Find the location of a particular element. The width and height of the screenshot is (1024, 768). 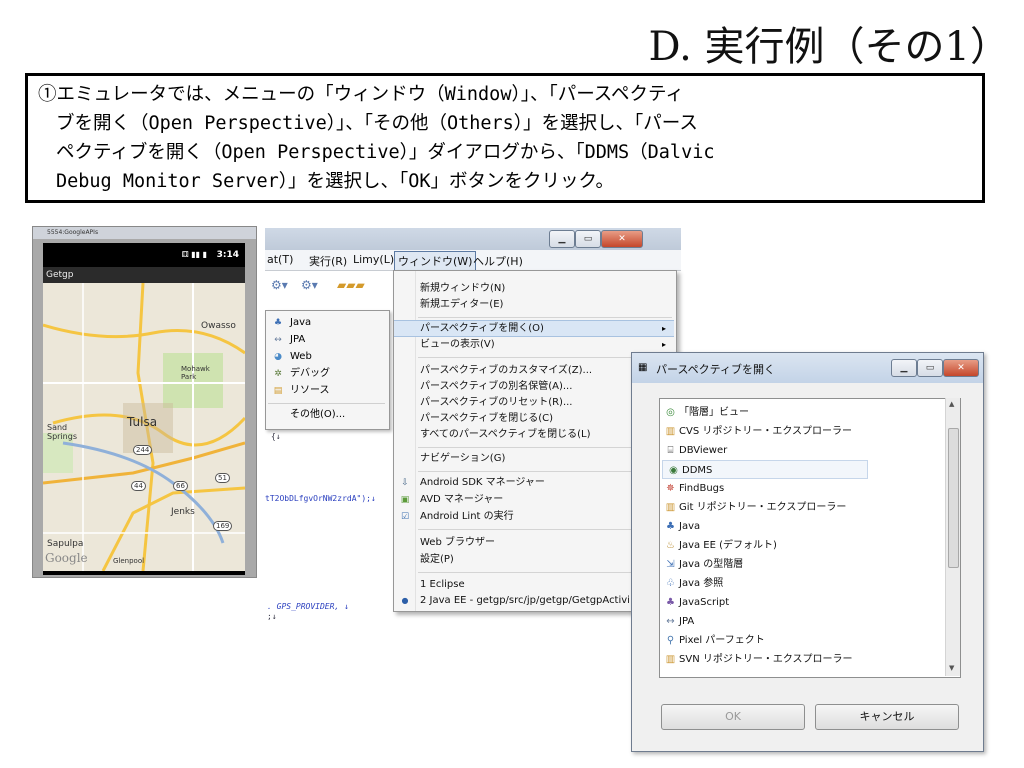

scroll-up-icon: ▲ is located at coordinates (951, 404).